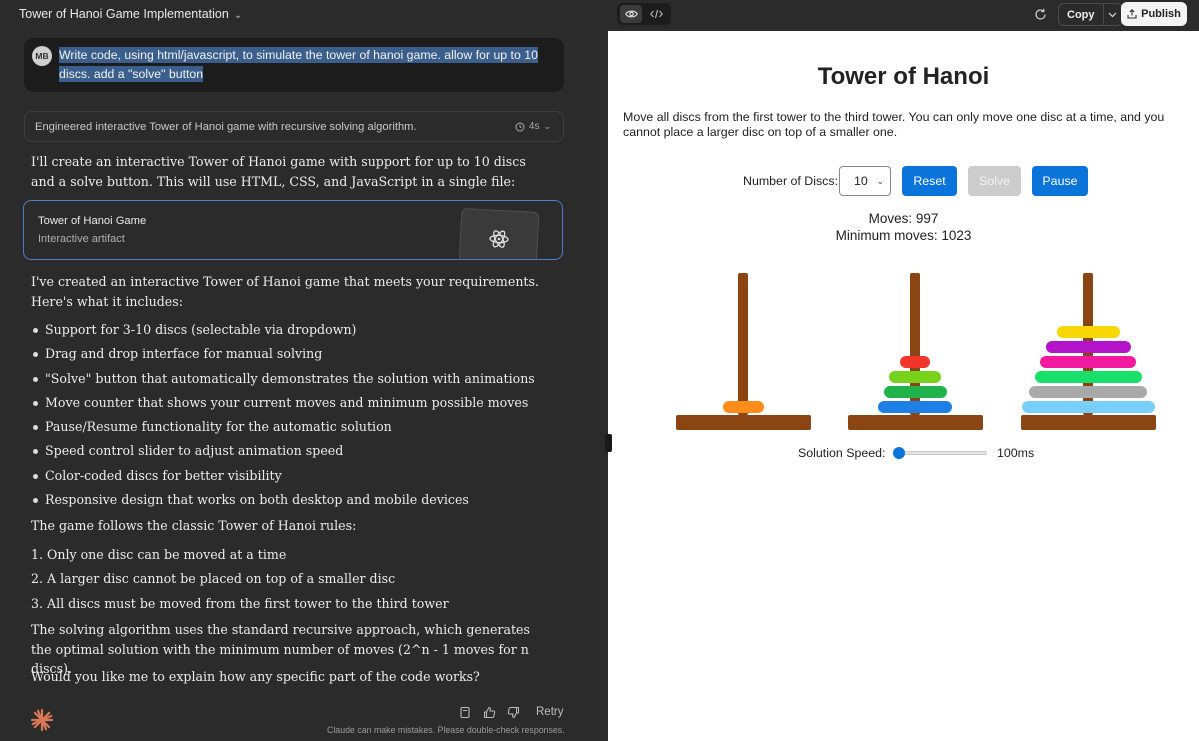 The width and height of the screenshot is (1199, 741). I want to click on speed-slider, so click(939, 453).